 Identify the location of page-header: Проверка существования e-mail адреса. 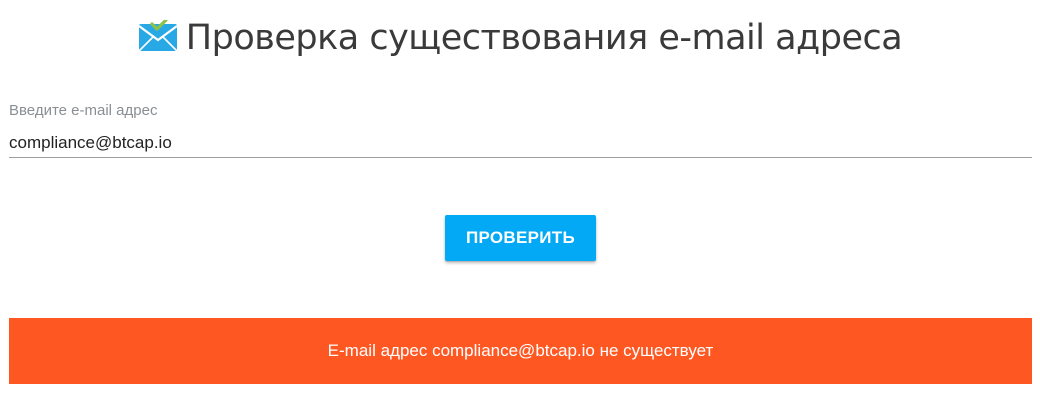
(520, 38).